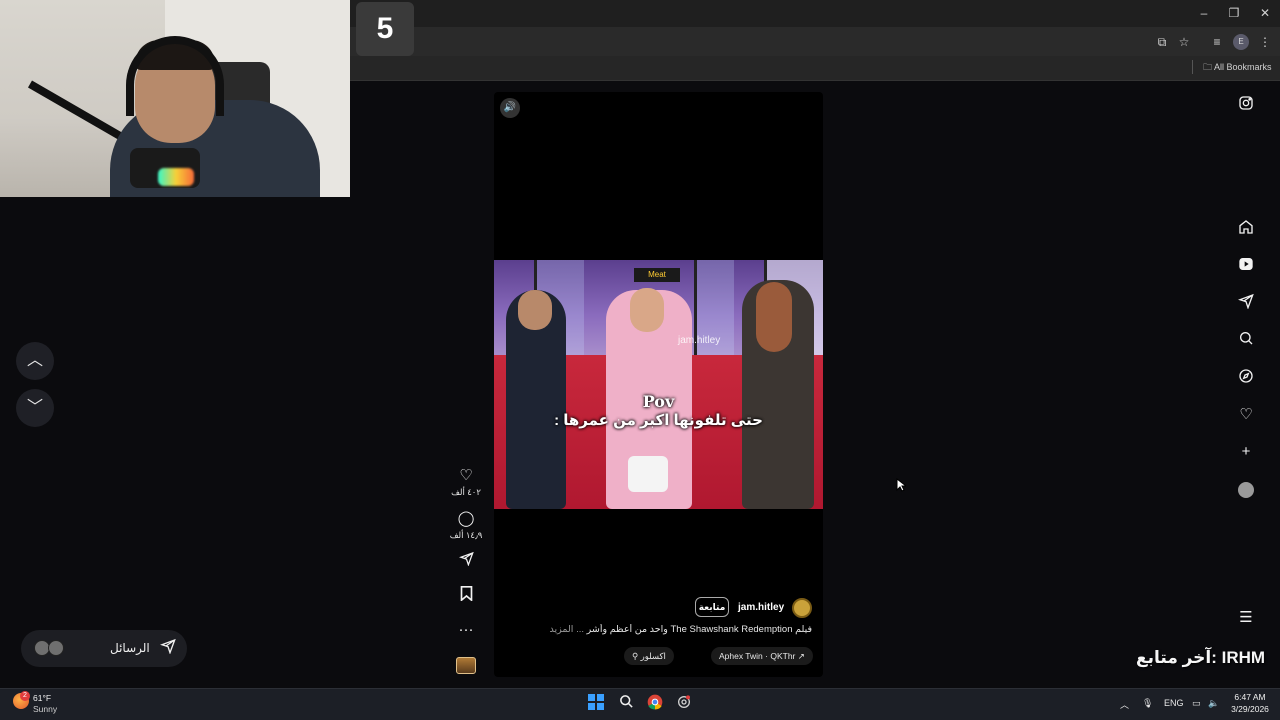  I want to click on author-avatar, so click(802, 608).